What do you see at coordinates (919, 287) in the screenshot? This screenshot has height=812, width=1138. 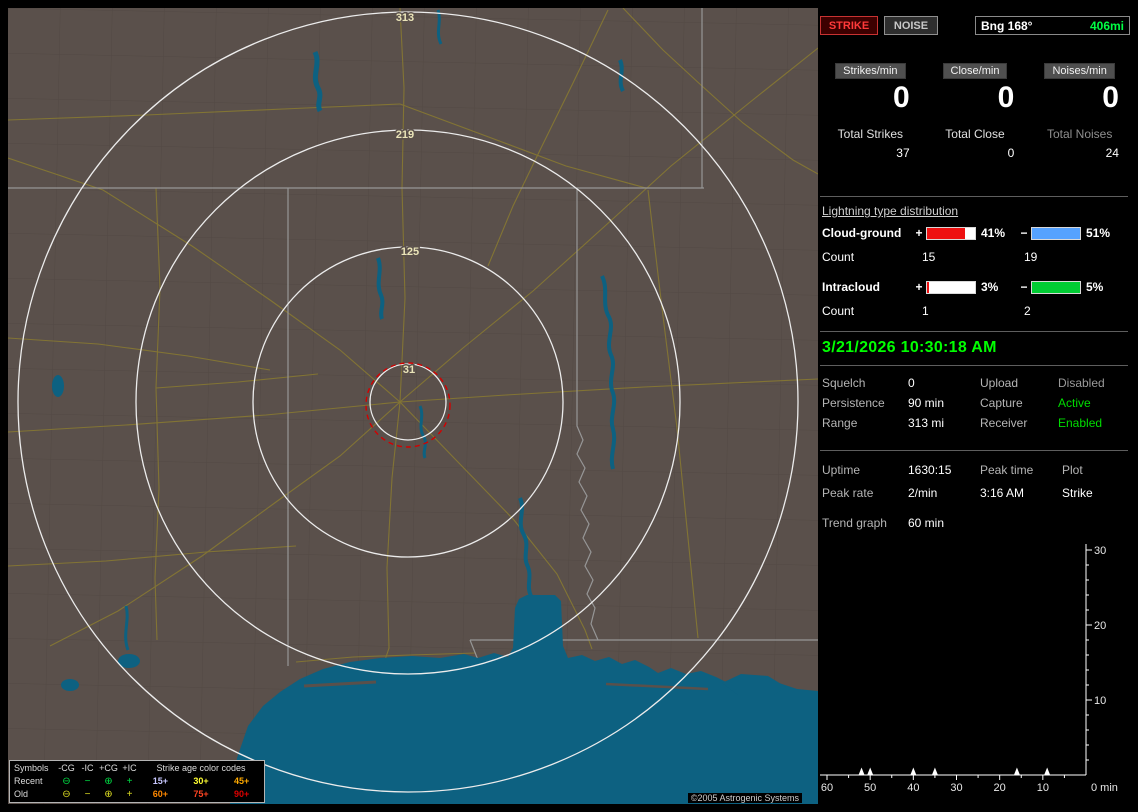 I see `plus-sign: +` at bounding box center [919, 287].